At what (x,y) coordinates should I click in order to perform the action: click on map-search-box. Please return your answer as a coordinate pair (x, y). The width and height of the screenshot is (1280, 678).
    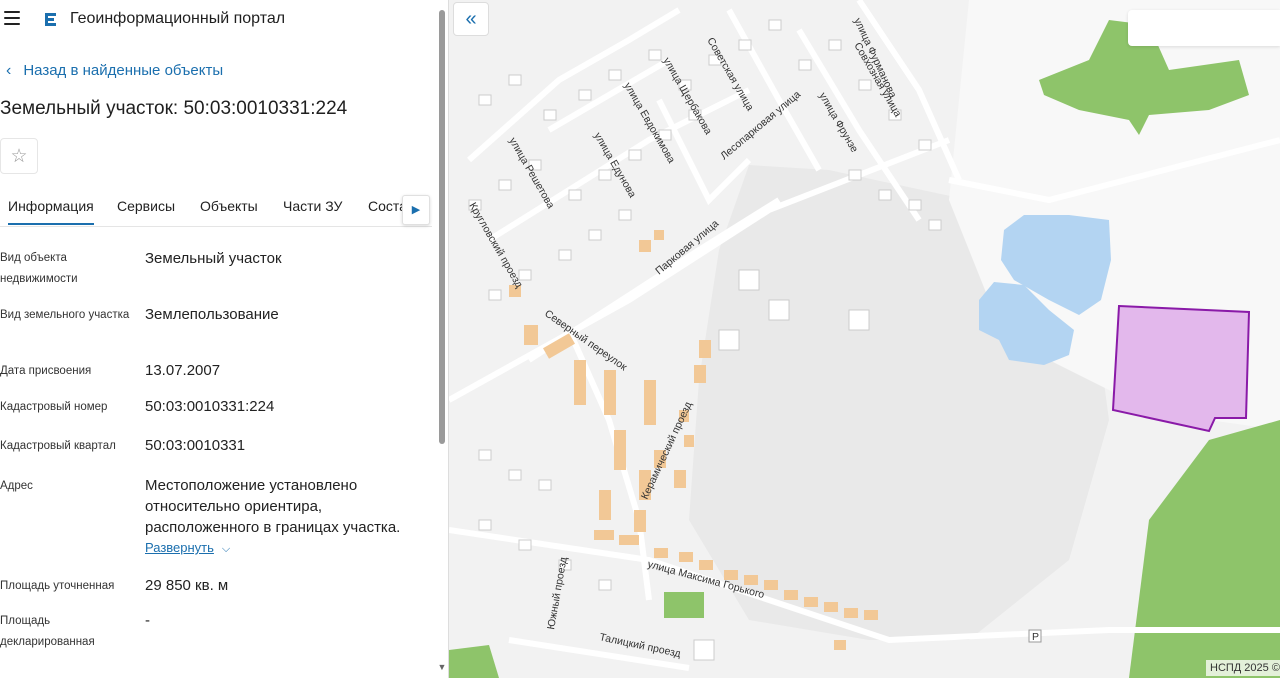
    Looking at the image, I should click on (1204, 28).